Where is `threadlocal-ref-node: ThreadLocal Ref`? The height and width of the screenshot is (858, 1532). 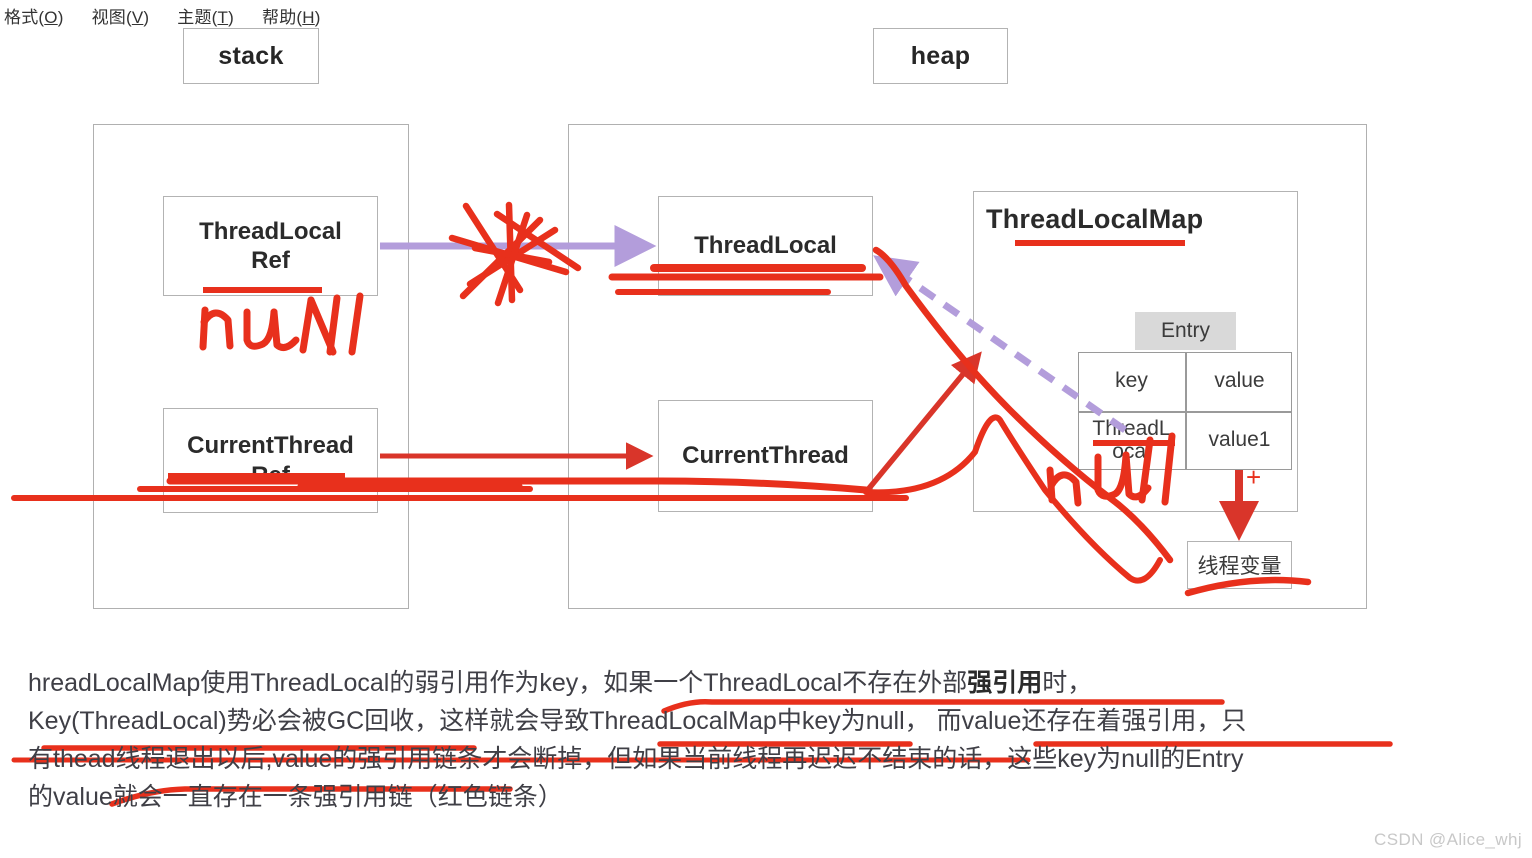 threadlocal-ref-node: ThreadLocal Ref is located at coordinates (270, 246).